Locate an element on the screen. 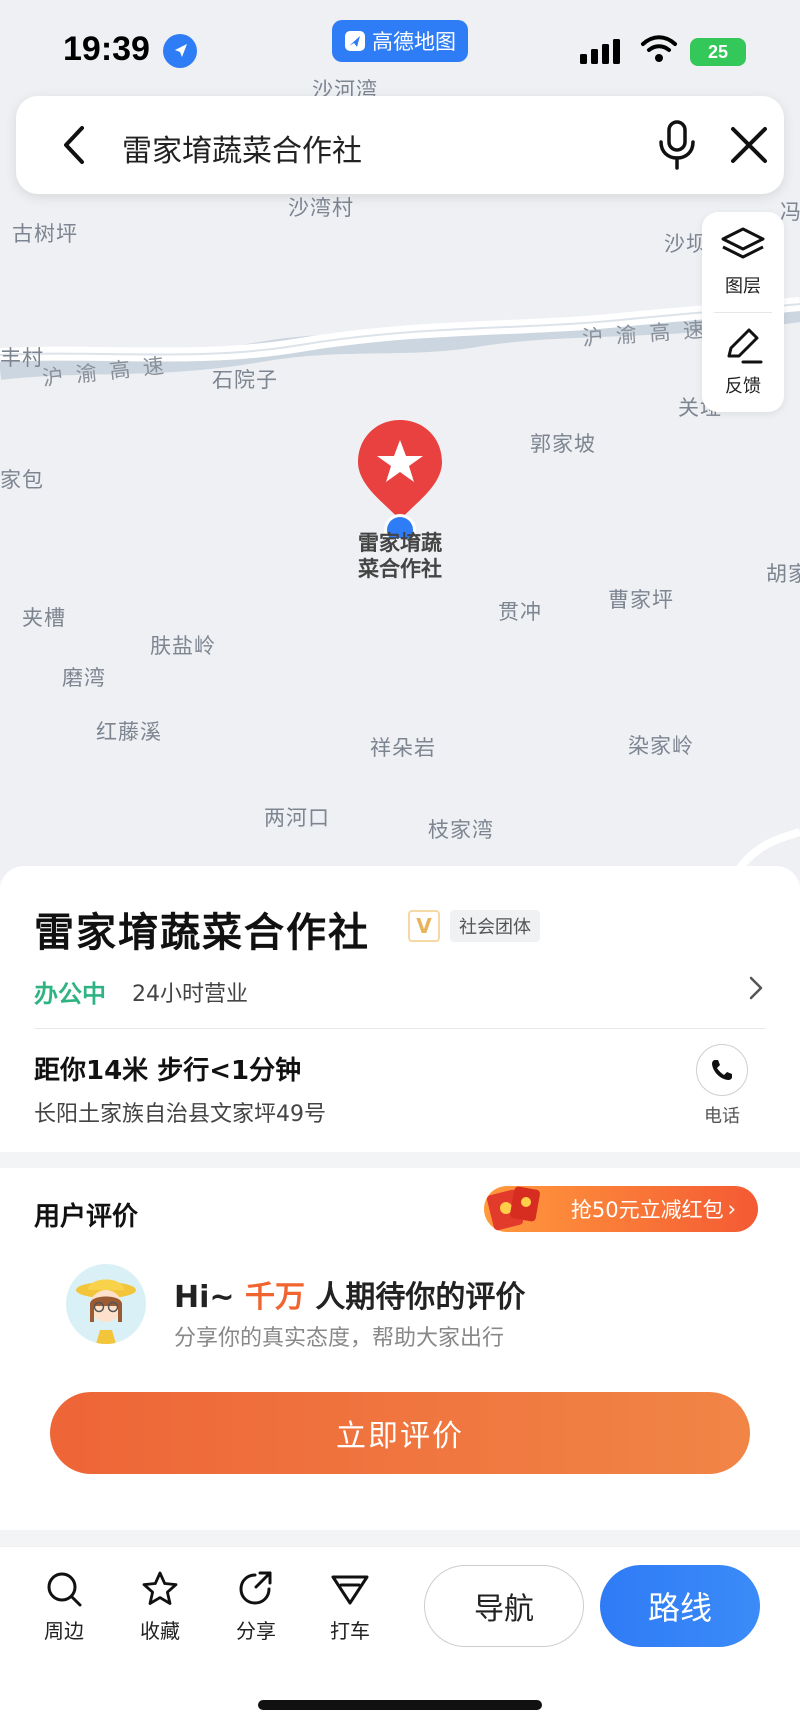 This screenshot has width=800, height=1731. battery-indicator: 25 is located at coordinates (718, 52).